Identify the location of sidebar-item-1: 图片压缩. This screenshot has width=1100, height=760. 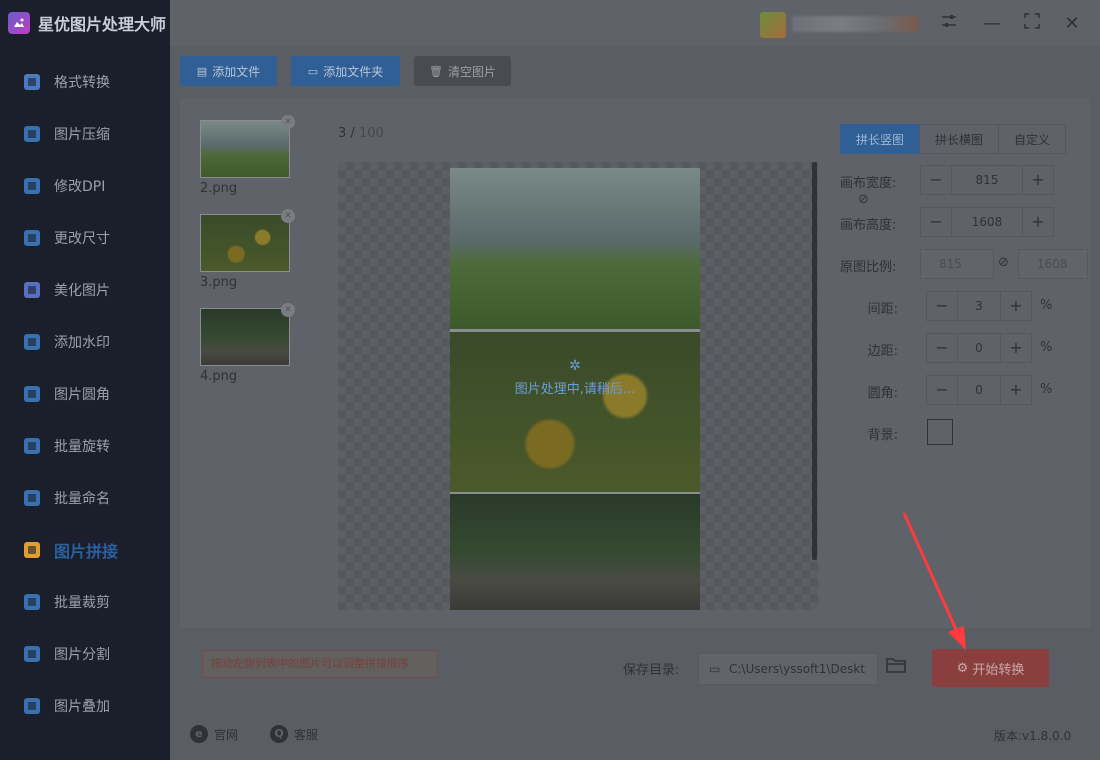
(85, 134).